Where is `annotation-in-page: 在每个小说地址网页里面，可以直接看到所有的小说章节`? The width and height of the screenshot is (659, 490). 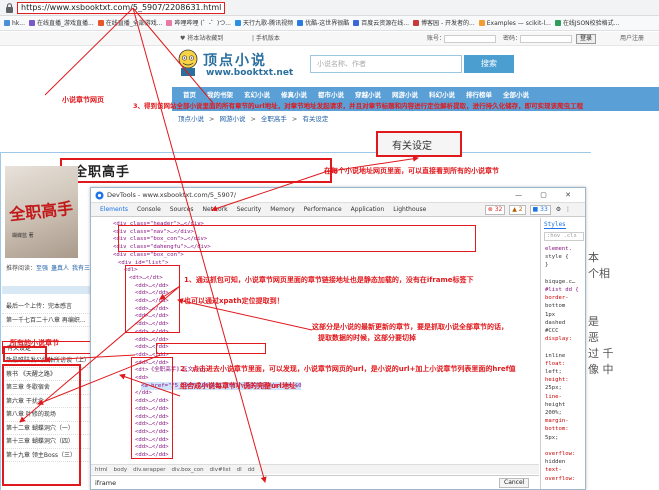
annotation-in-page: 在每个小说地址网页里面，可以直接看到所有的小说章节 is located at coordinates (411, 171).